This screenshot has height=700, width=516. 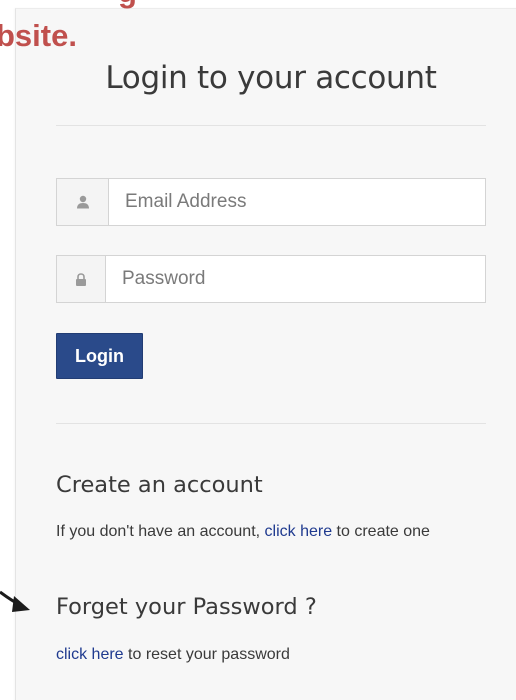 I want to click on create-account-link: click here, so click(x=299, y=531).